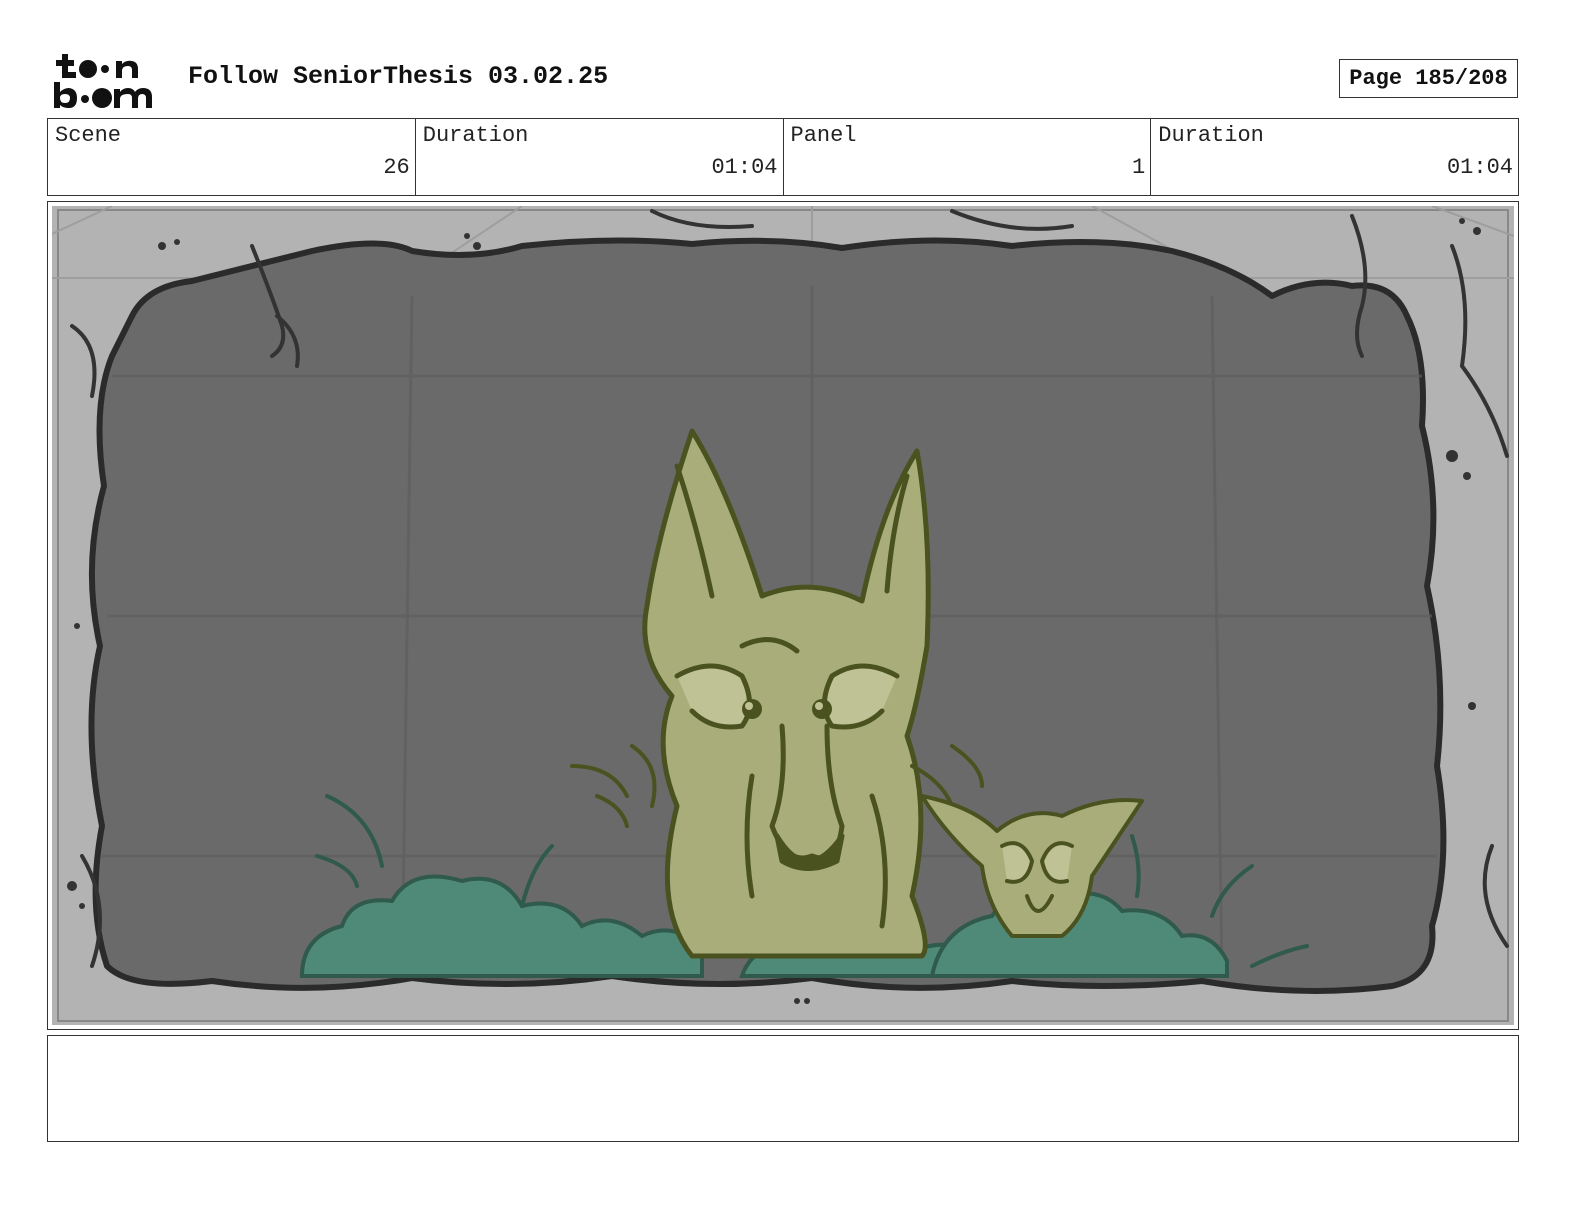  What do you see at coordinates (968, 157) in the screenshot?
I see `panel-cell: Panel 1` at bounding box center [968, 157].